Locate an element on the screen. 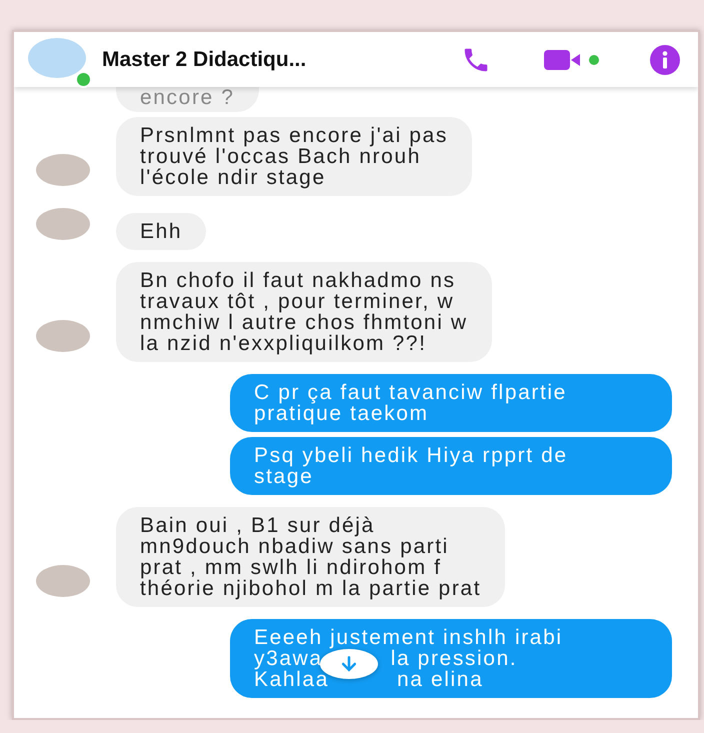 This screenshot has height=733, width=704. sent-message: Eeeeh justement inshlh irabi y3awa la pression. Kahlaa na elina is located at coordinates (451, 658).